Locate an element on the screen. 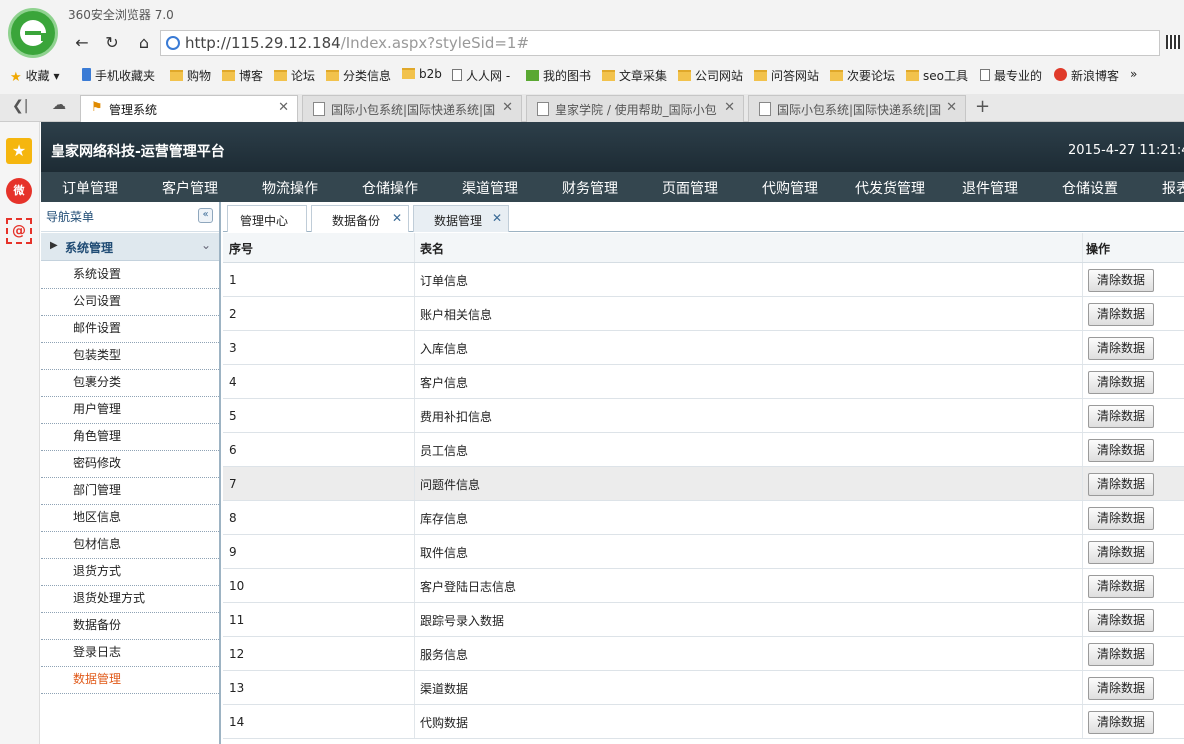 Image resolution: width=1184 pixels, height=744 pixels. table-name: 库存信息 is located at coordinates (444, 519).